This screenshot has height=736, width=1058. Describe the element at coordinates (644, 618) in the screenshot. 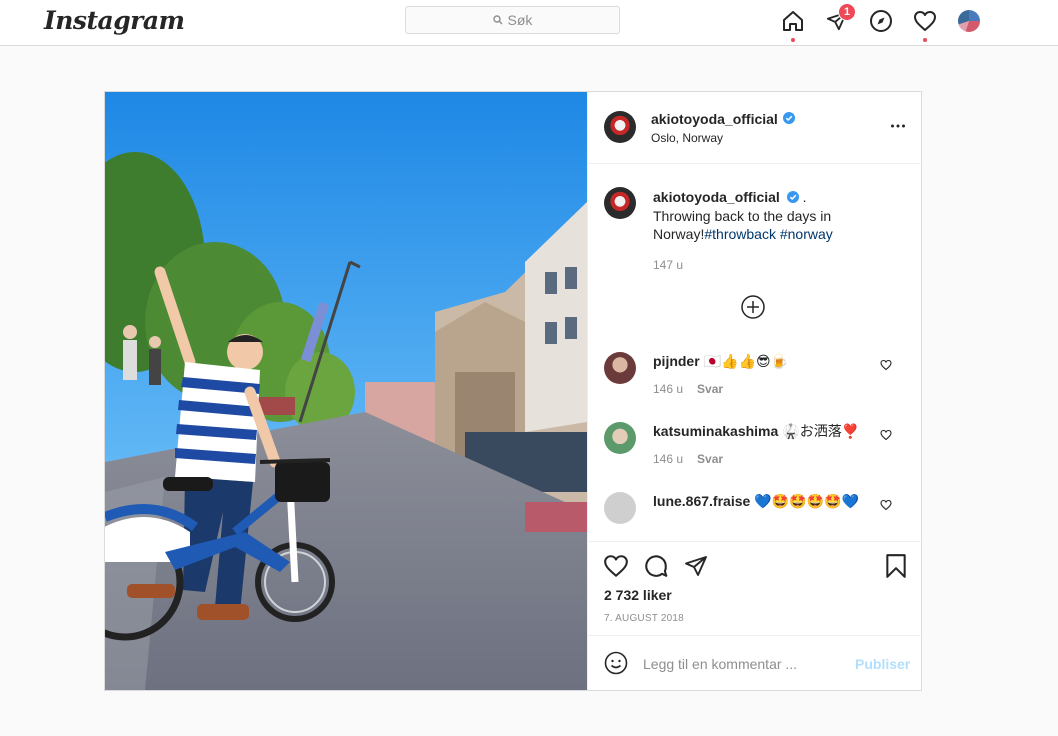

I see `post-date: 7. AUGUST 2018` at that location.